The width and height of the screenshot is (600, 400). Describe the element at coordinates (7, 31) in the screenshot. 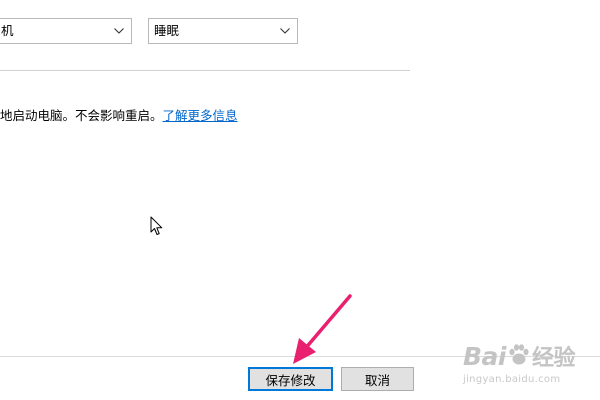

I see `dropdown-left-value: 机` at that location.